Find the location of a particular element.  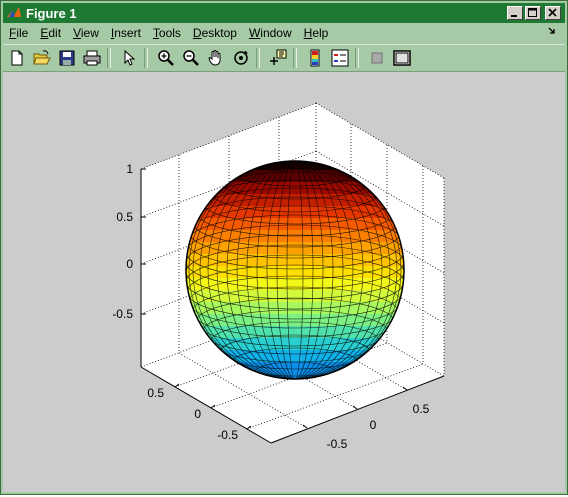

printer-icon is located at coordinates (92, 58).